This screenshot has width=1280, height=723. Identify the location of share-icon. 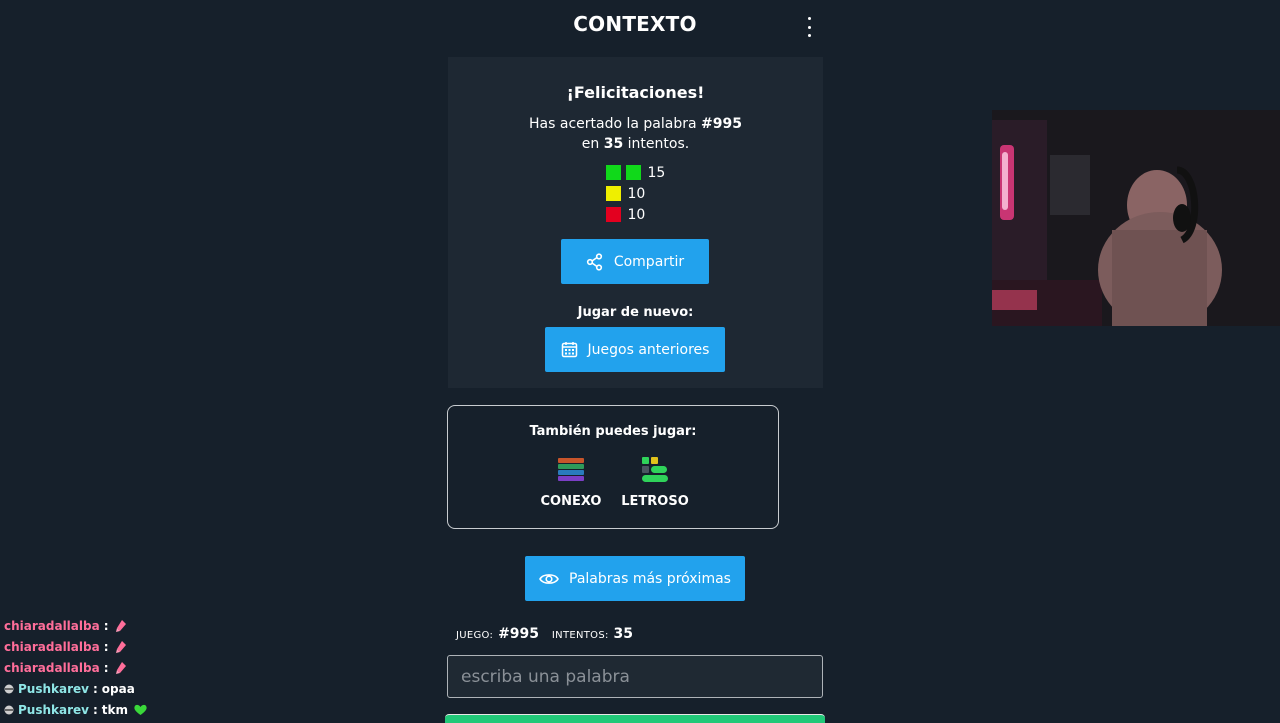
(595, 261).